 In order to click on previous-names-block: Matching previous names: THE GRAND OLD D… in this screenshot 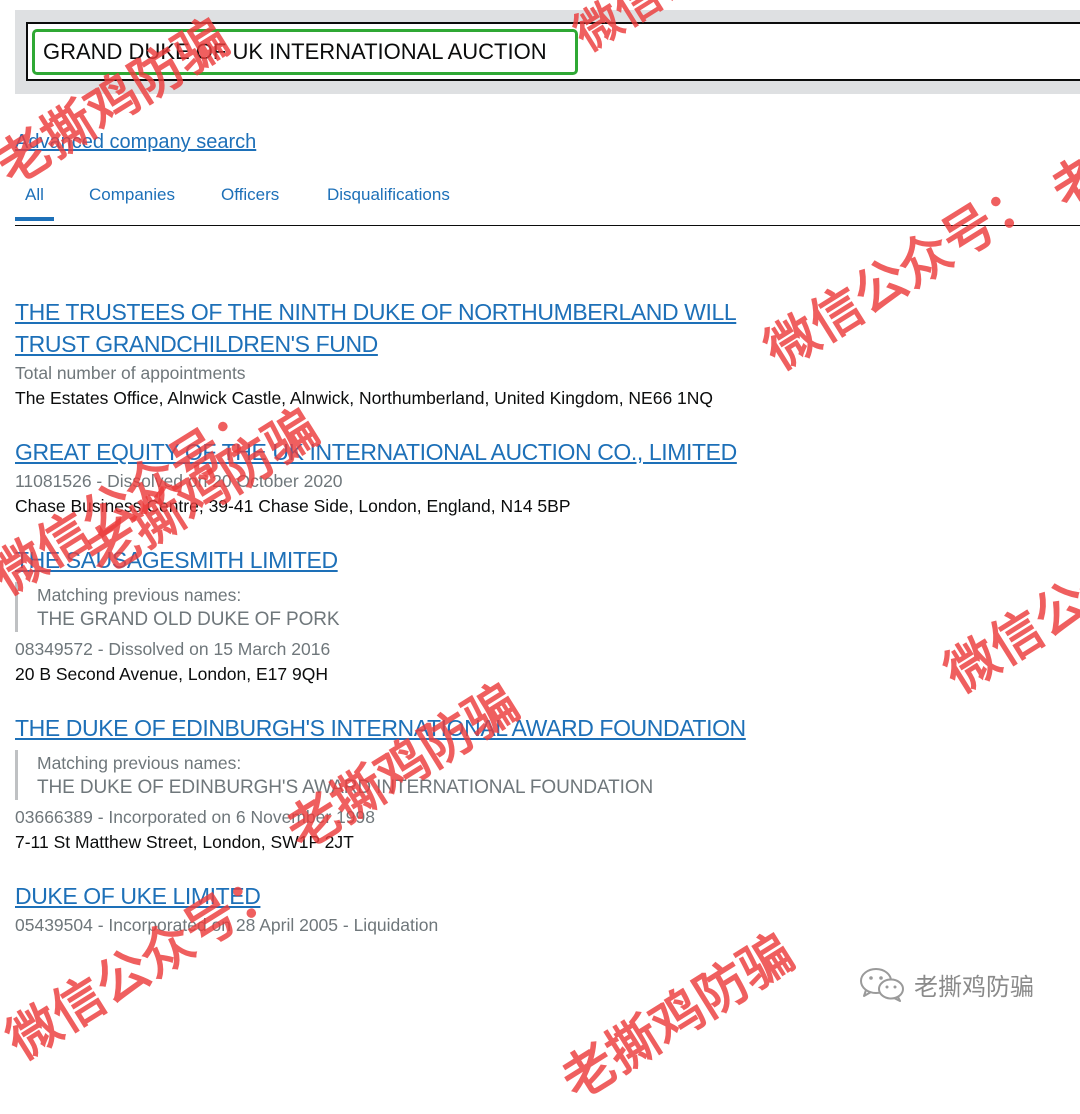, I will do `click(395, 607)`.